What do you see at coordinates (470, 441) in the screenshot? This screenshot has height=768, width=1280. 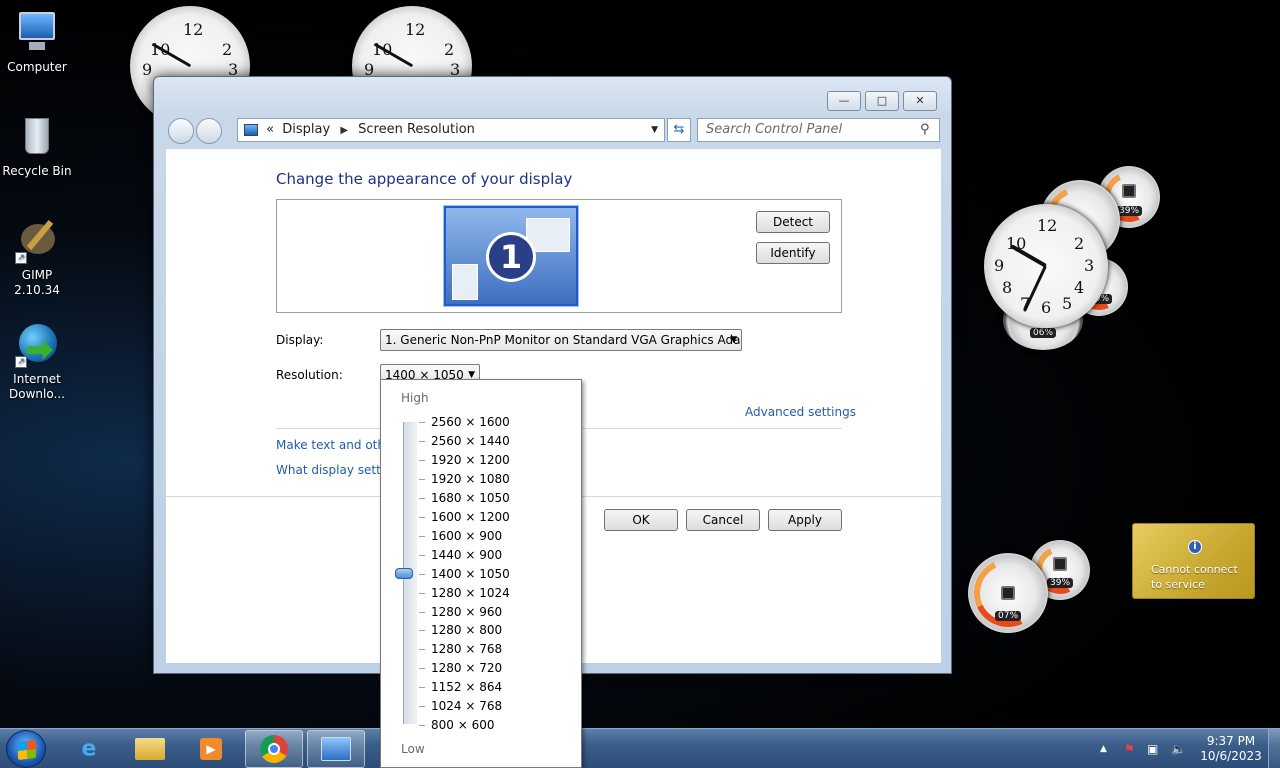 I see `resolution-option: 2560 × 1440` at bounding box center [470, 441].